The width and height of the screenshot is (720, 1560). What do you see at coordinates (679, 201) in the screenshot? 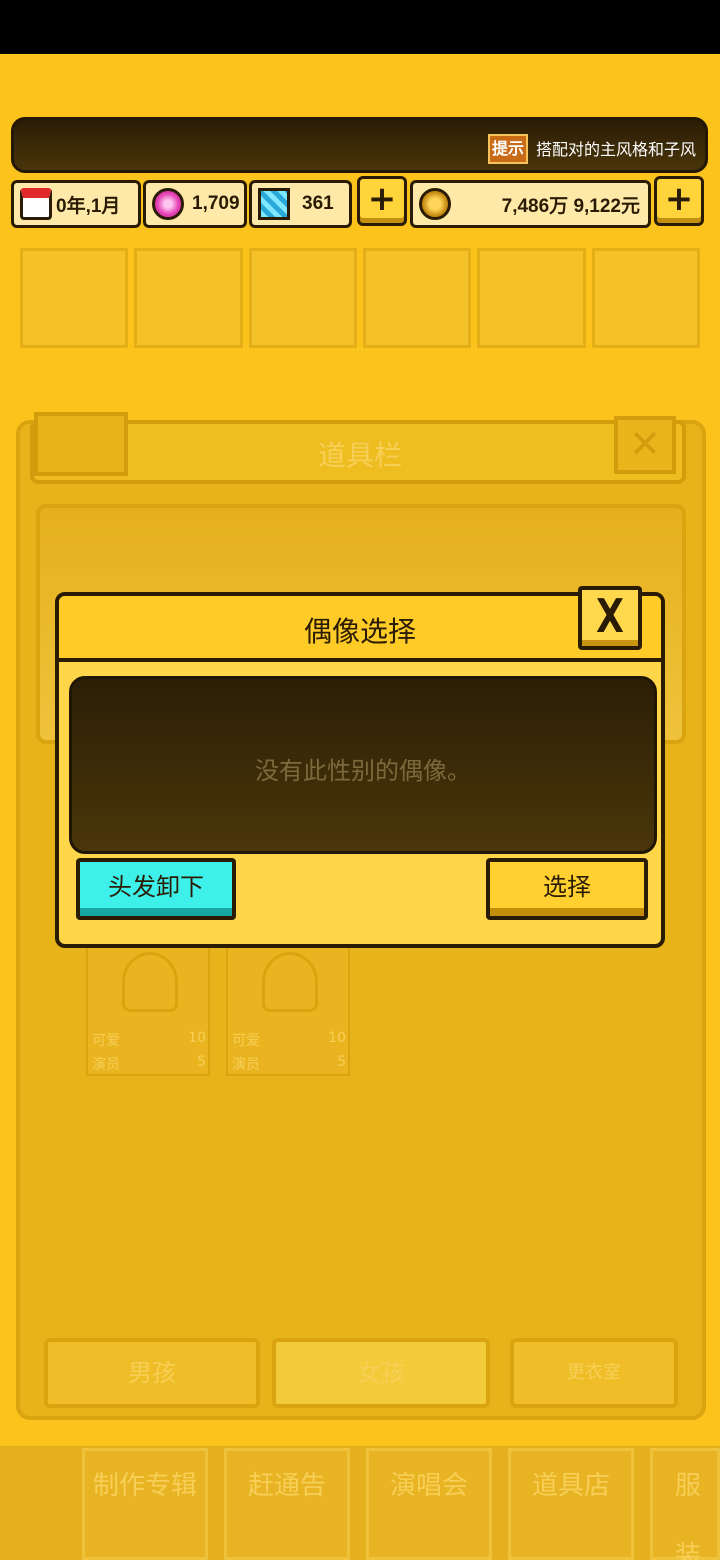
I see `add-money-button: +` at bounding box center [679, 201].